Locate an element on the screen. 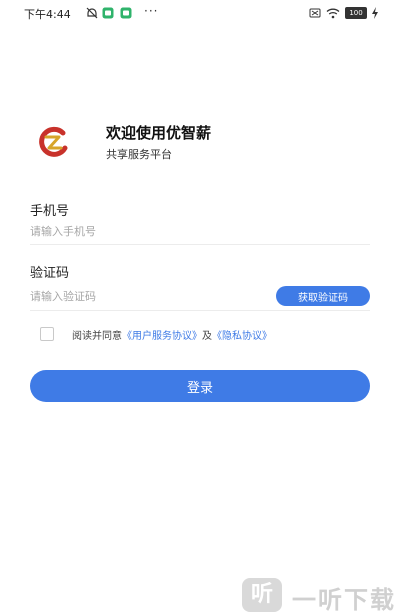 The width and height of the screenshot is (400, 616). phone-divider is located at coordinates (200, 244).